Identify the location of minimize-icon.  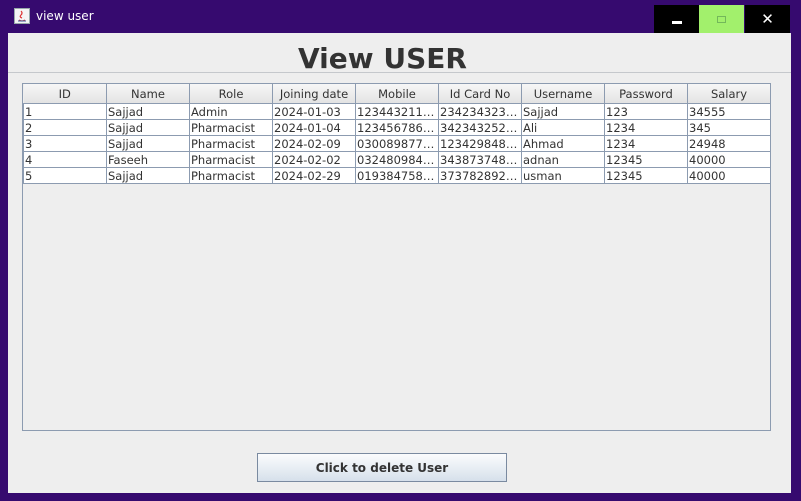
(676, 22).